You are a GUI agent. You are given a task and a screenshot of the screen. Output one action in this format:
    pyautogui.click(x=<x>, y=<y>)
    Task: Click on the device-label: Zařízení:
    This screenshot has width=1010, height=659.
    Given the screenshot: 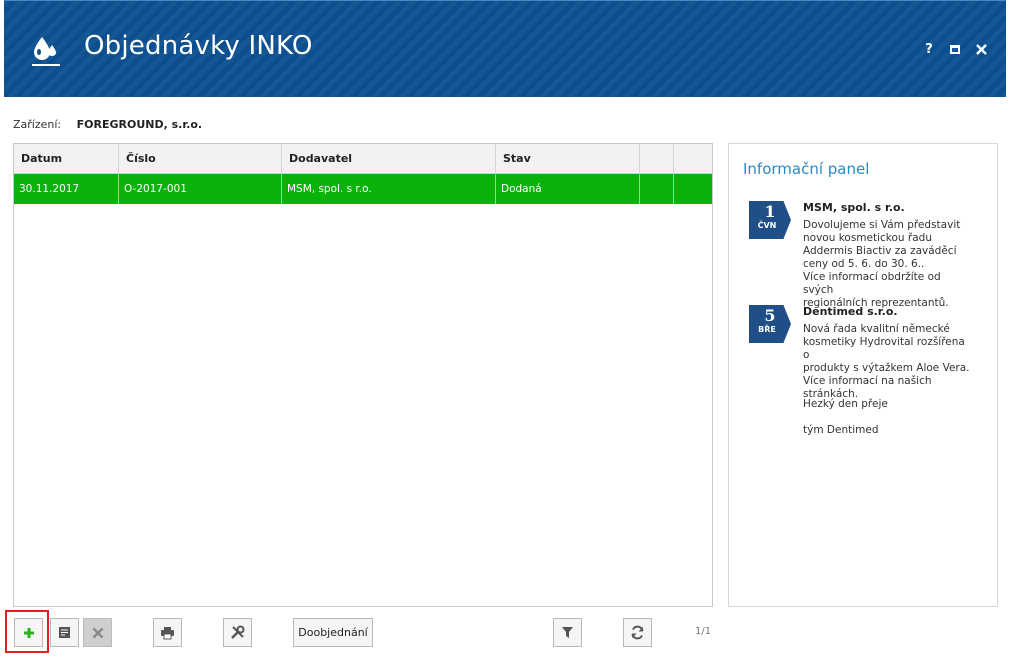 What is the action you would take?
    pyautogui.click(x=37, y=124)
    